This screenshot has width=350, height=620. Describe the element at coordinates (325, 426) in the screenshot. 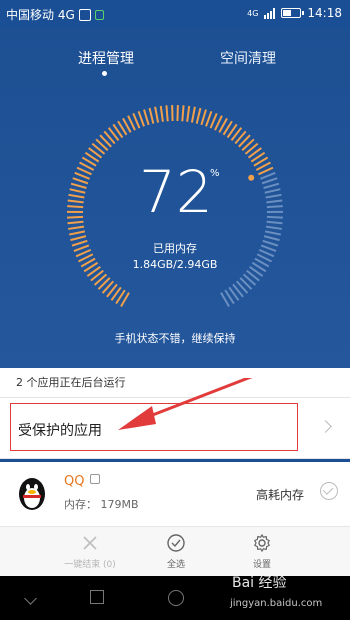

I see `chevron-right-icon` at that location.